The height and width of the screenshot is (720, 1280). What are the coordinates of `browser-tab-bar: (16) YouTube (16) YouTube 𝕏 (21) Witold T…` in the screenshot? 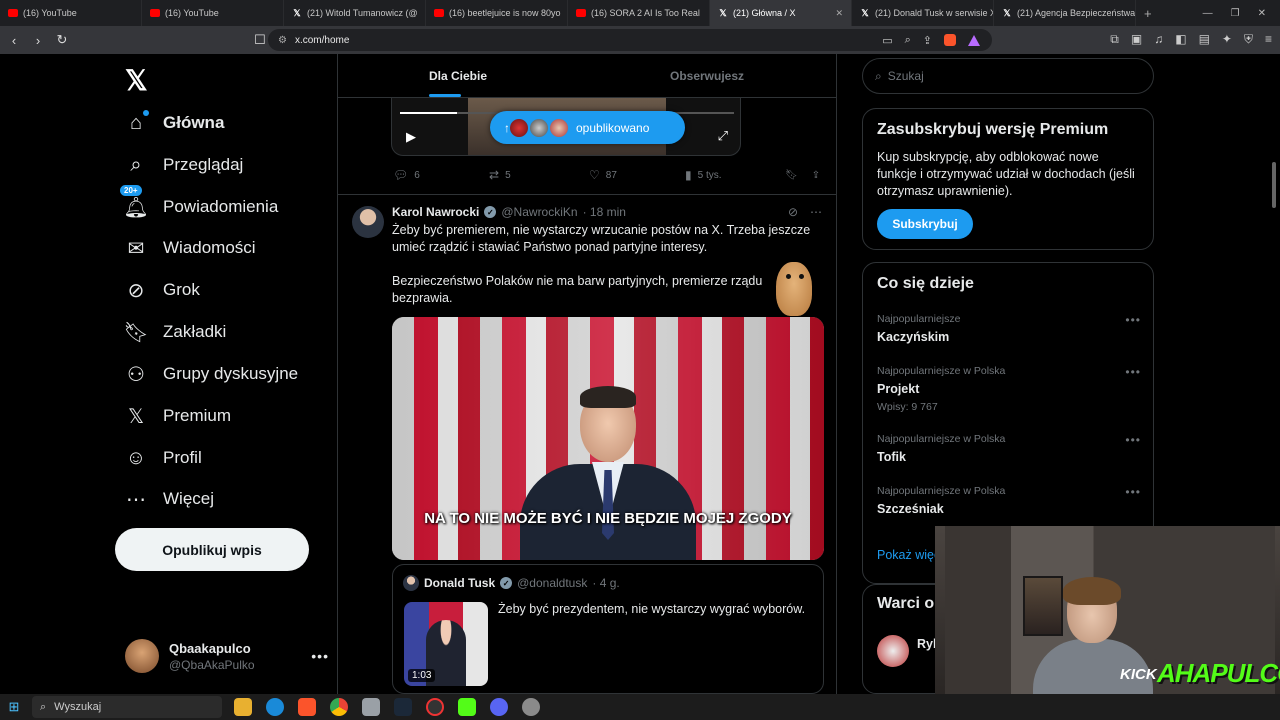 It's located at (640, 13).